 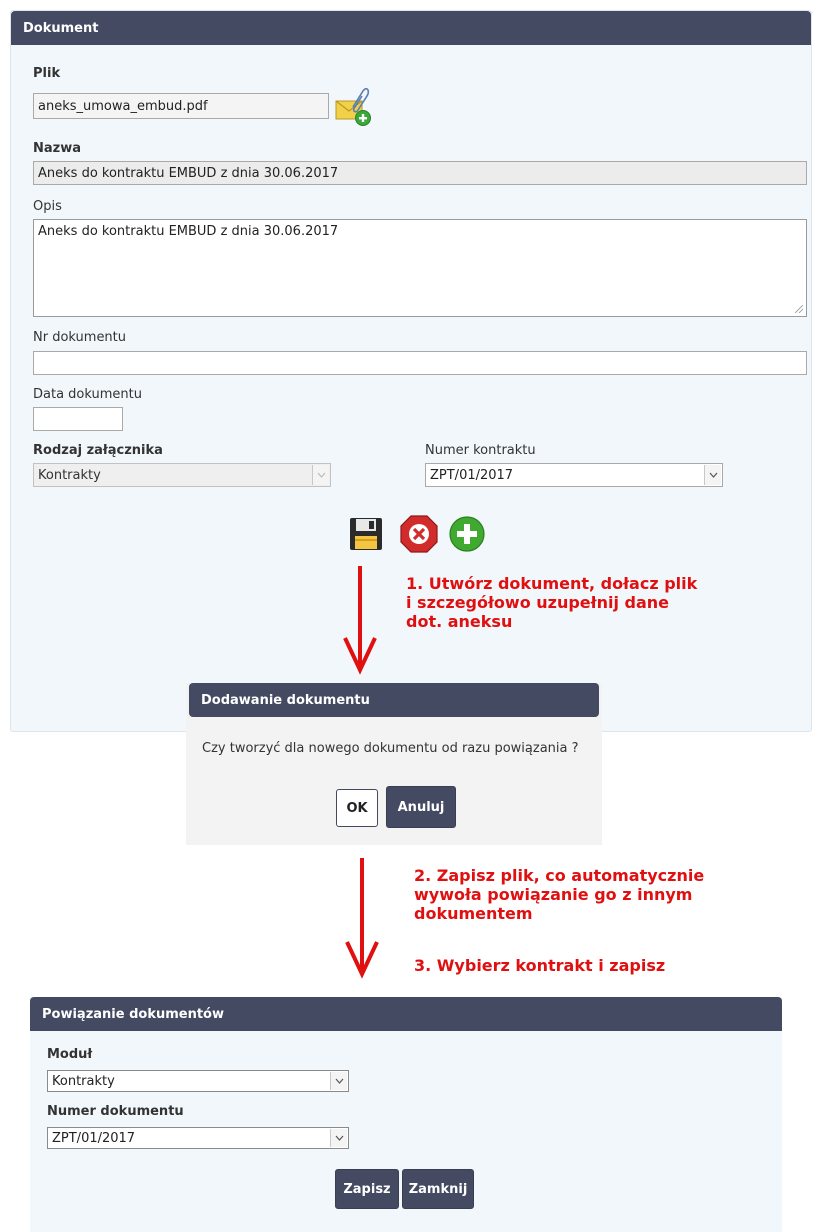 I want to click on ok-button: OK, so click(x=357, y=808).